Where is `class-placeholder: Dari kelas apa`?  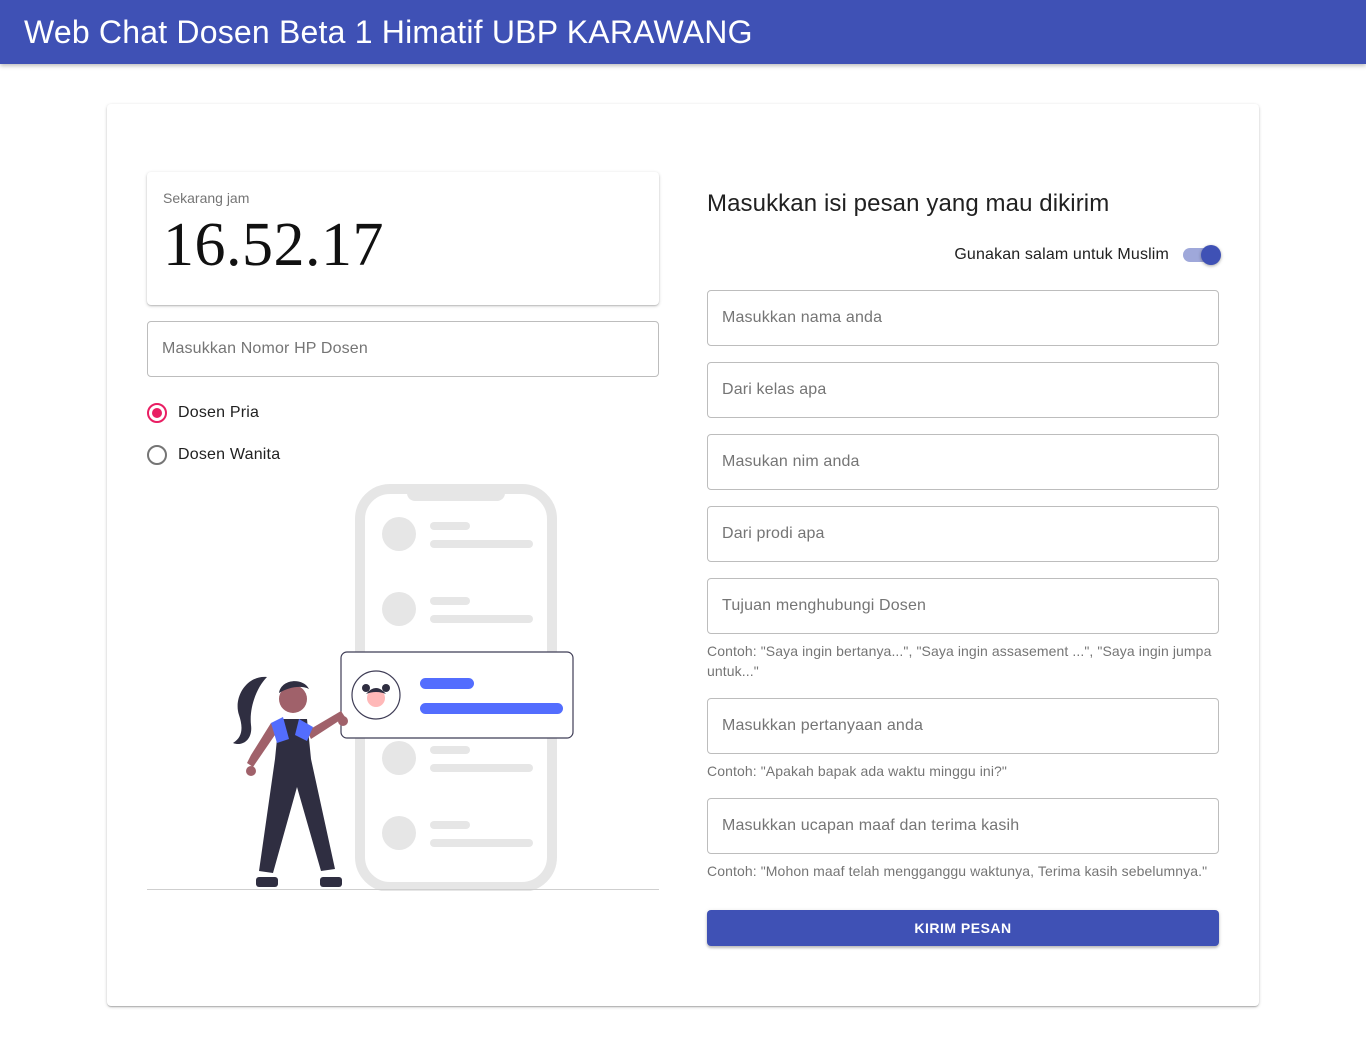
class-placeholder: Dari kelas apa is located at coordinates (774, 389).